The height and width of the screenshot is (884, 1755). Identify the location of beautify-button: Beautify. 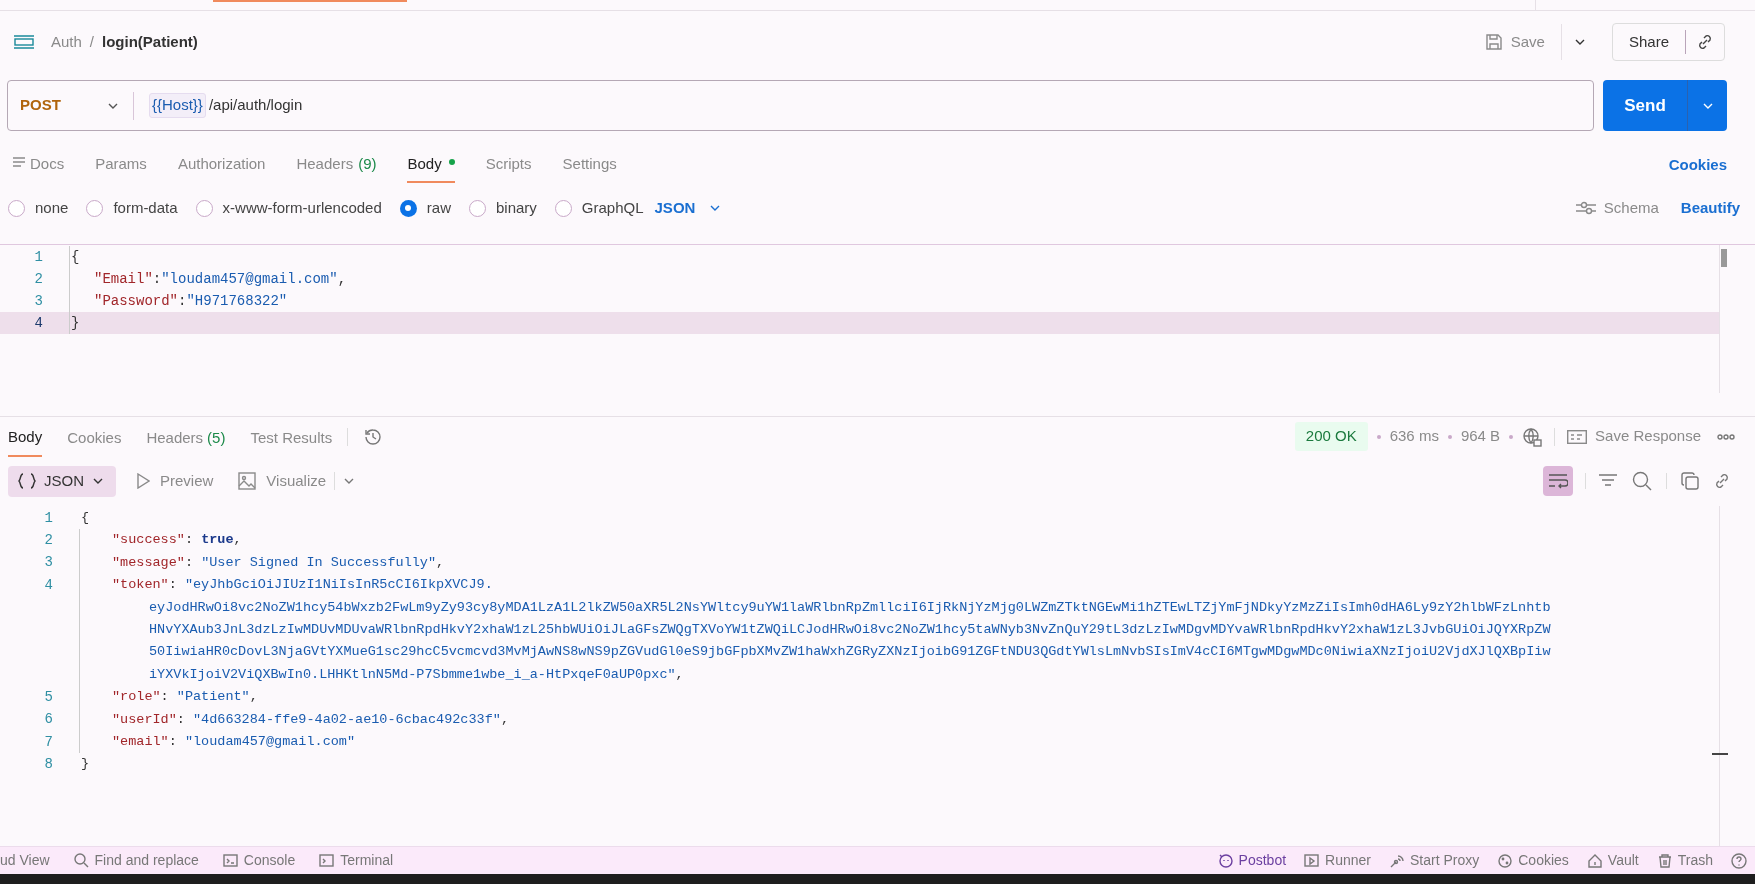
(1710, 208).